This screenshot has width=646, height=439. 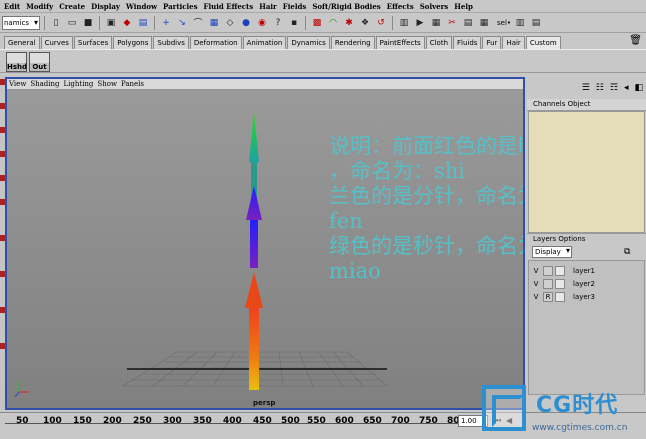 What do you see at coordinates (543, 42) in the screenshot?
I see `shelf-tab-custom: Custom` at bounding box center [543, 42].